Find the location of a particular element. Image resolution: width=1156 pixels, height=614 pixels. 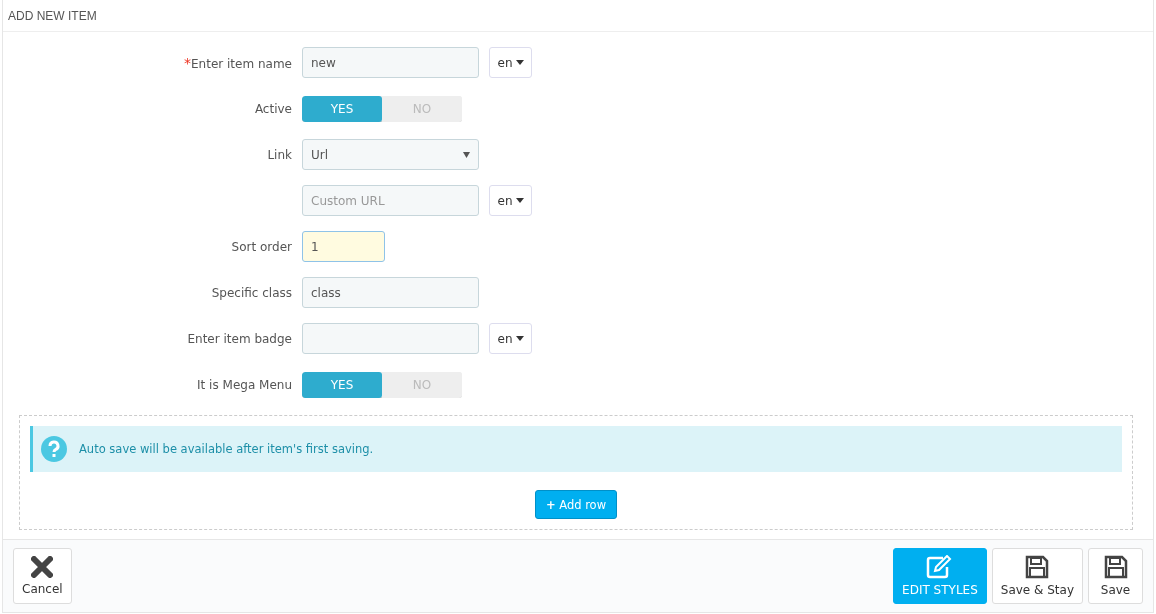

field-label: Active is located at coordinates (273, 108).